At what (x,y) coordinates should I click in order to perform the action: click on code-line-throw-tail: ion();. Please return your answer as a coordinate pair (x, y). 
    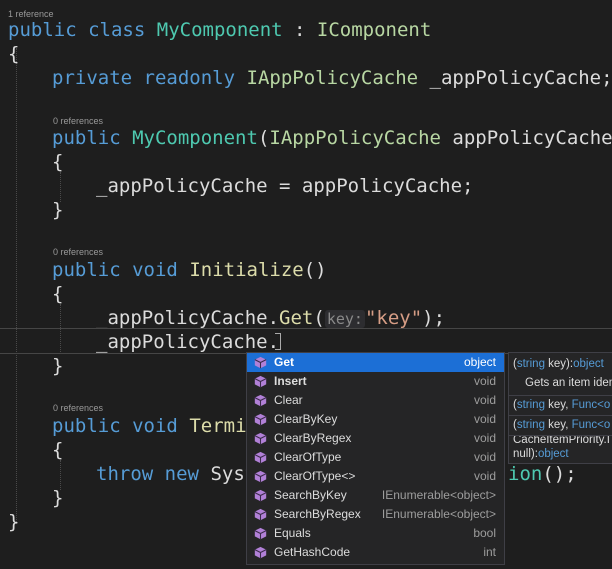
    Looking at the image, I should click on (542, 474).